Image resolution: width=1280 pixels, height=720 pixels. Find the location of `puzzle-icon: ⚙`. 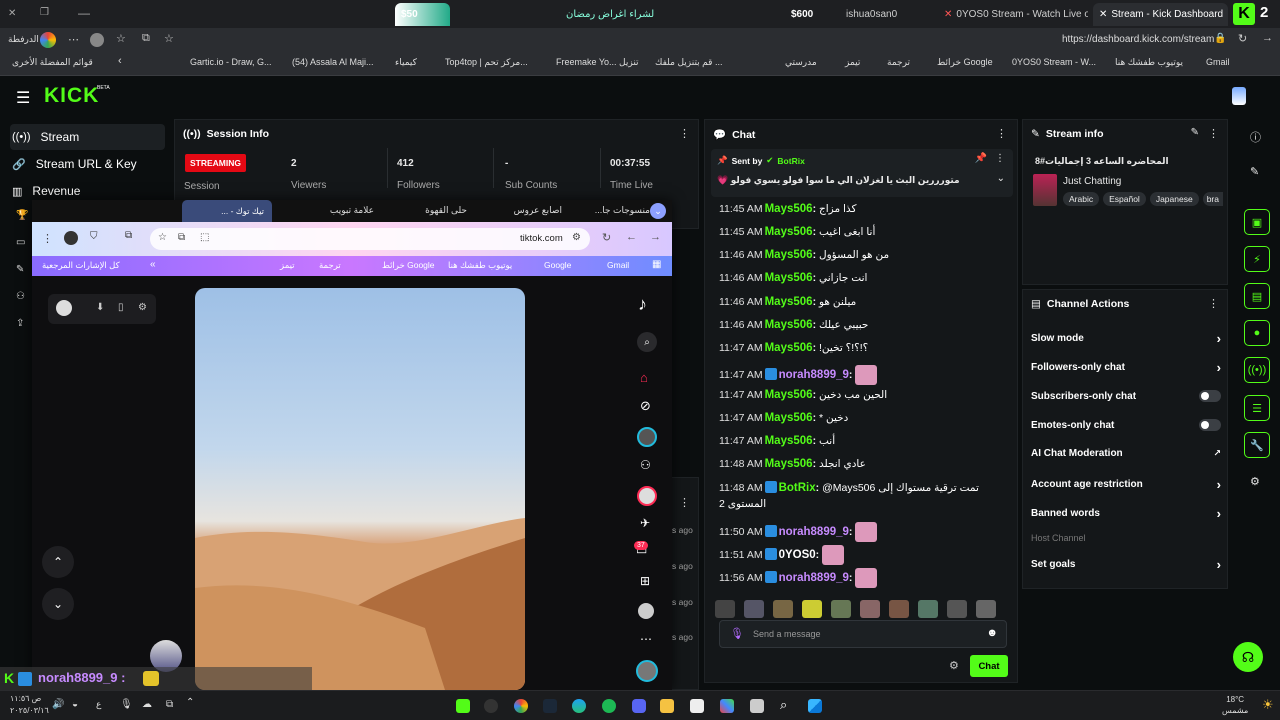

puzzle-icon: ⚙ is located at coordinates (1255, 481).